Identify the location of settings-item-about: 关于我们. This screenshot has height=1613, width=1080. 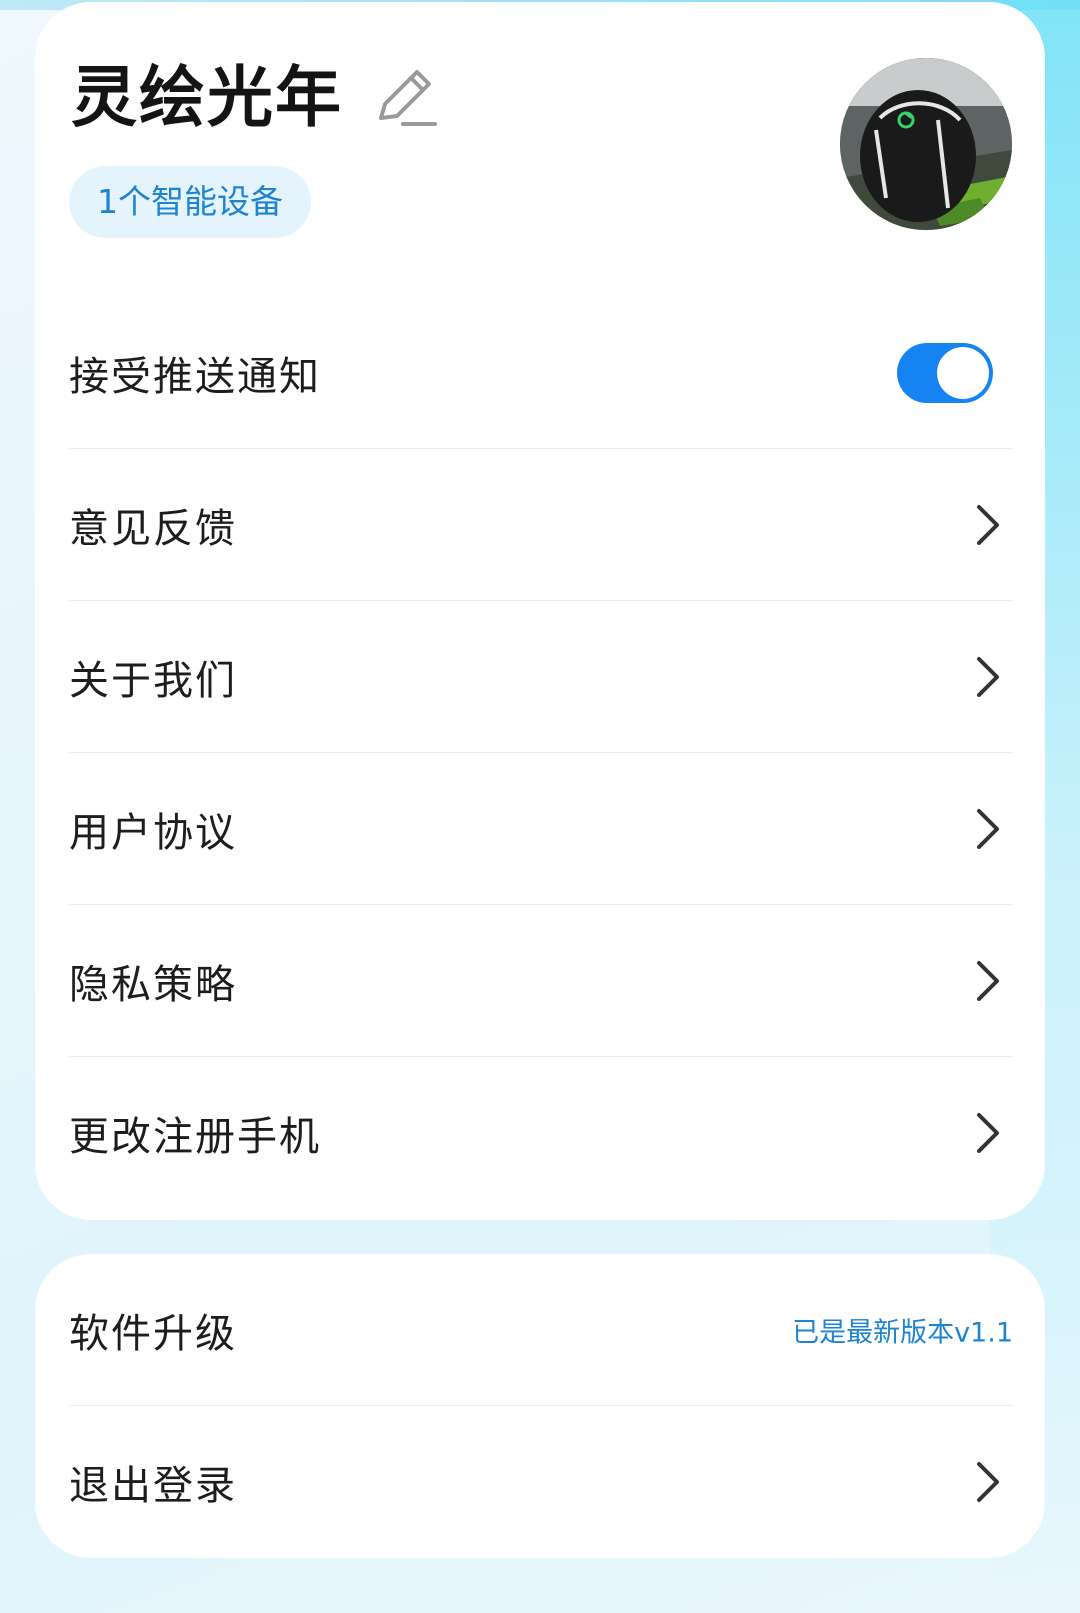
(541, 677).